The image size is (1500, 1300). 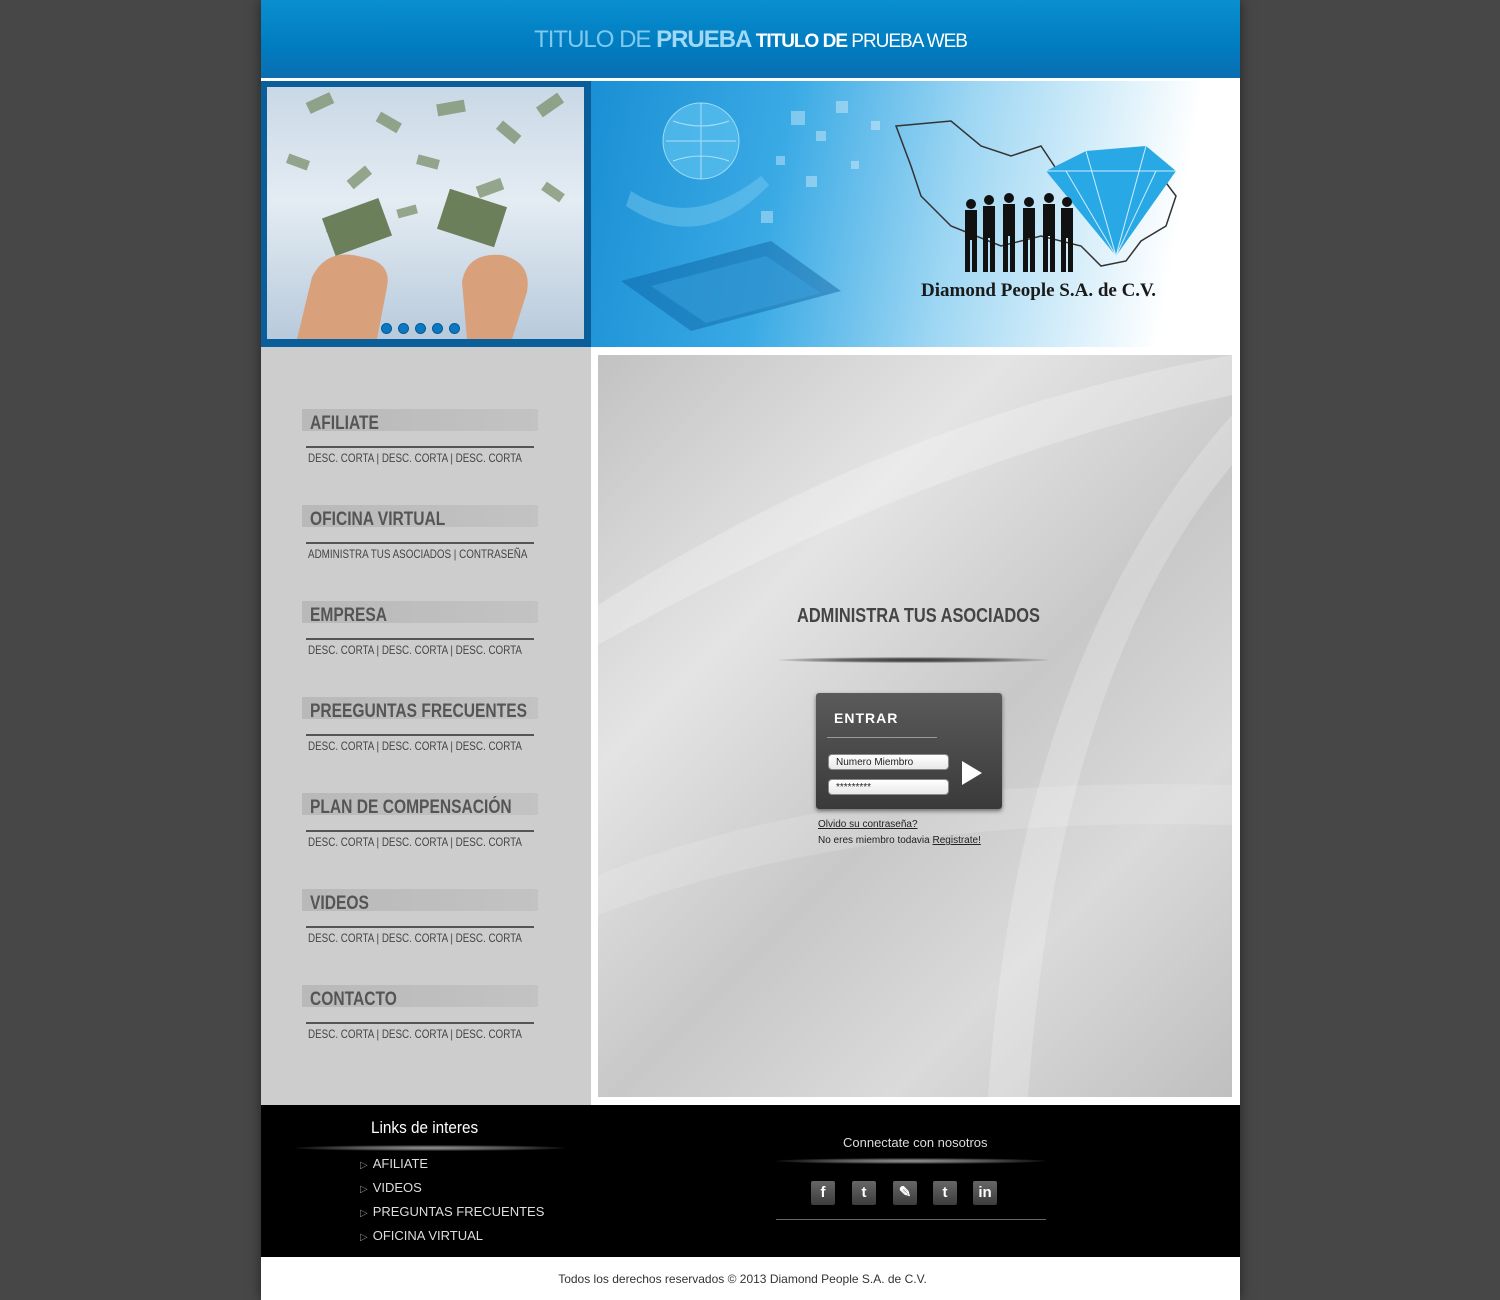 I want to click on login-submit-arrow-icon, so click(x=972, y=773).